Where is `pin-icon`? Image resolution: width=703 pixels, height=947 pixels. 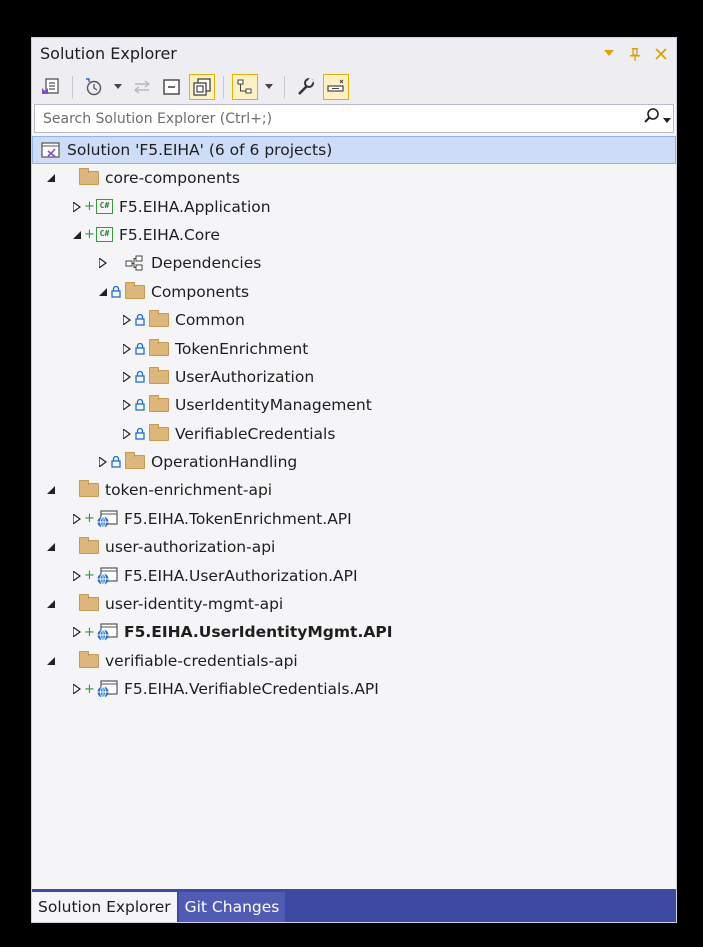
pin-icon is located at coordinates (635, 54).